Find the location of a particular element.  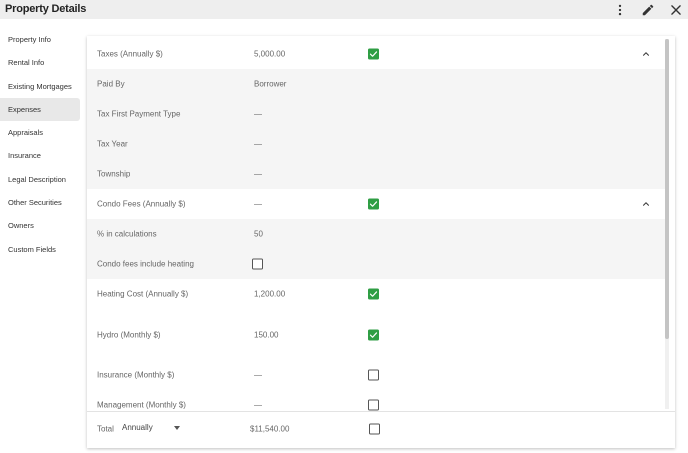

expense-label: Taxes (Annually $) is located at coordinates (130, 54).